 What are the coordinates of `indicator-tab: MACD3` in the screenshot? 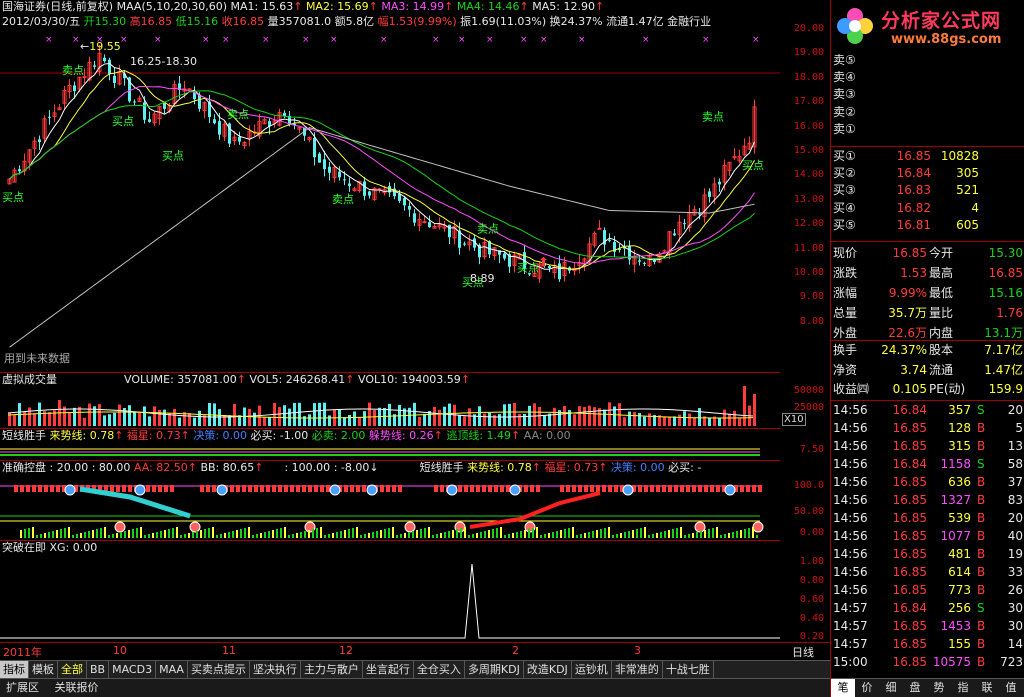 It's located at (133, 669).